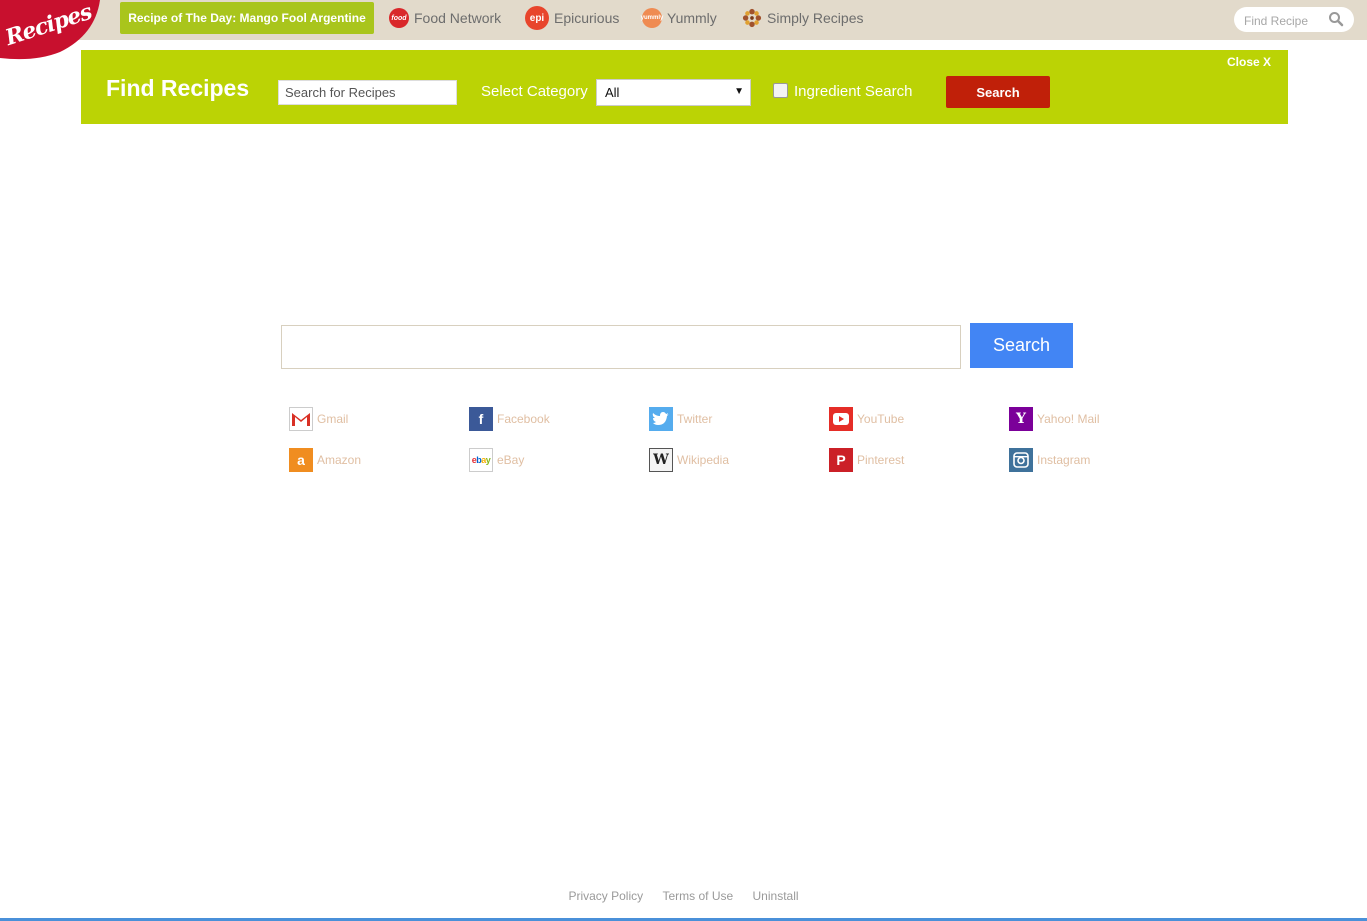  I want to click on nav-link-simply-recipes: Simply Recipes, so click(802, 18).